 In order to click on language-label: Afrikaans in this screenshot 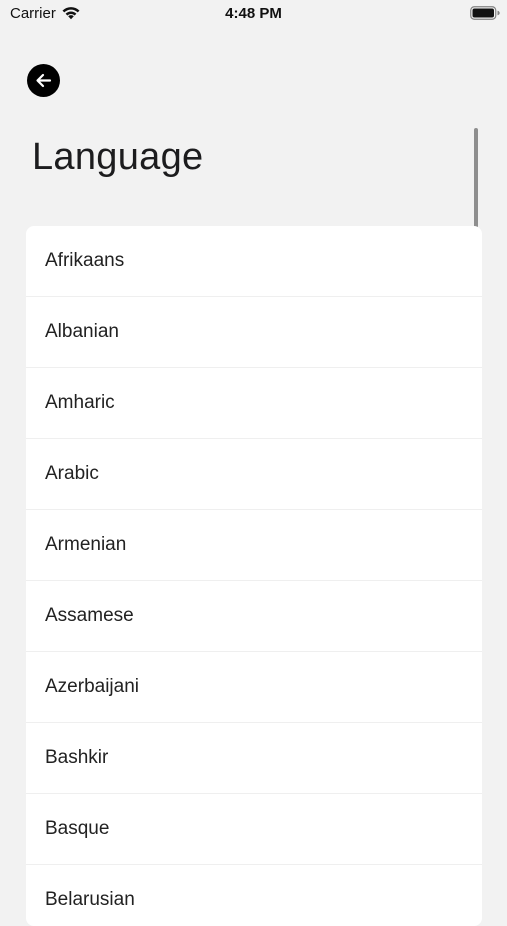, I will do `click(85, 260)`.